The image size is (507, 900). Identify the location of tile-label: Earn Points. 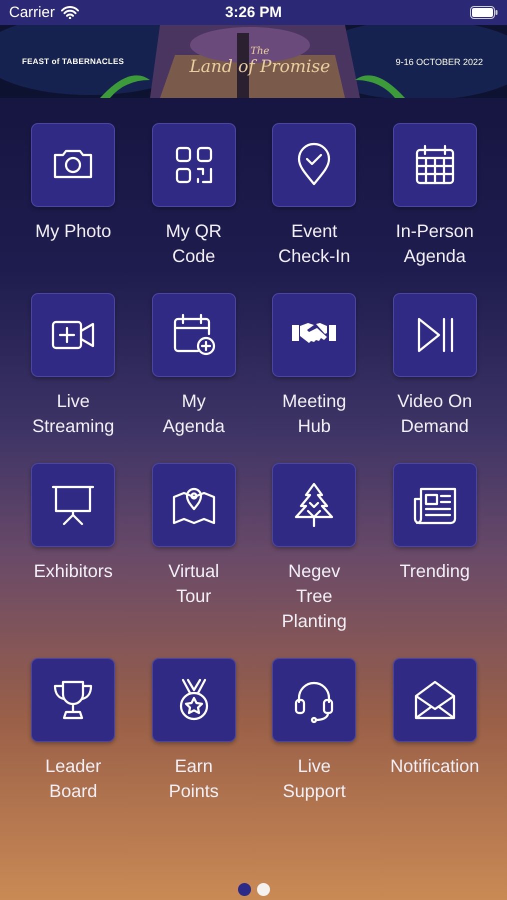
(193, 779).